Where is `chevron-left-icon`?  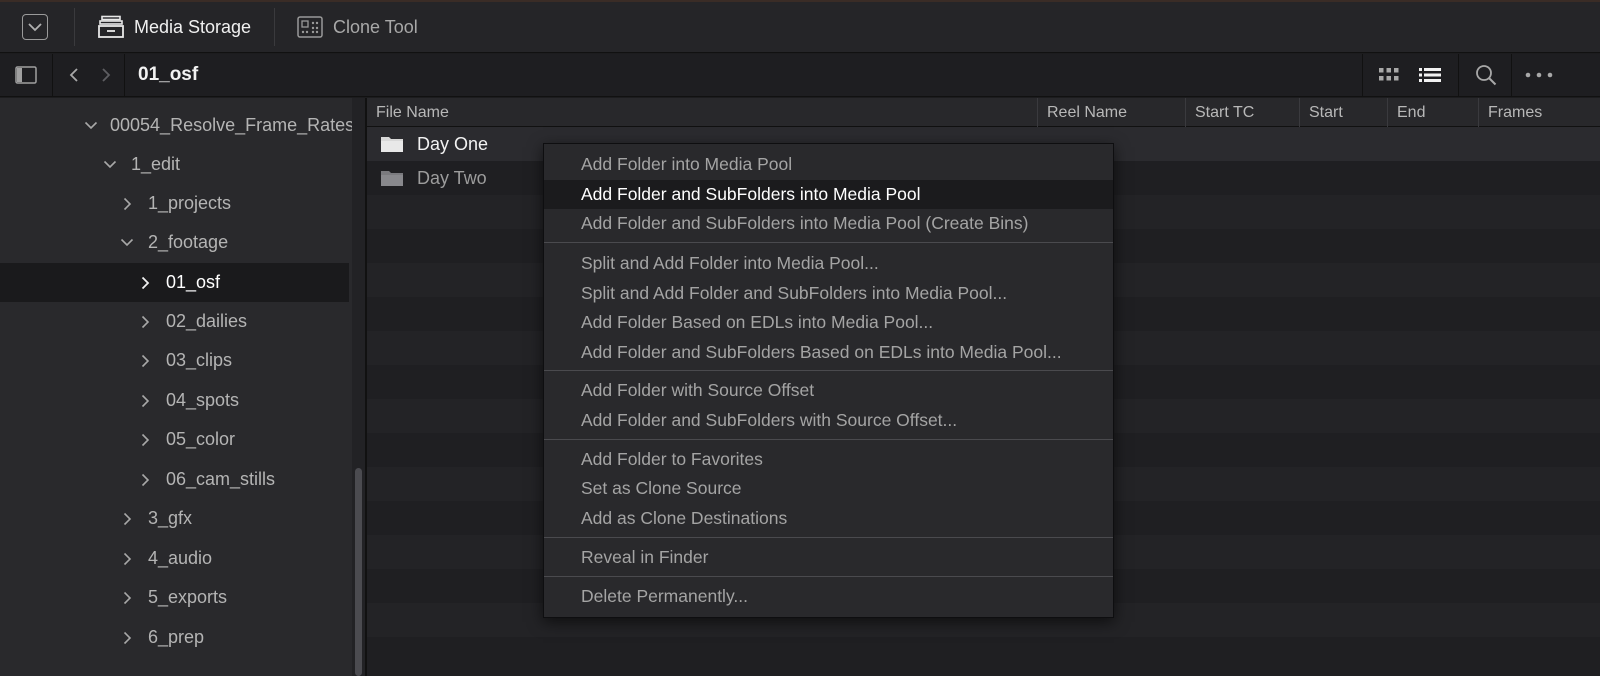 chevron-left-icon is located at coordinates (73, 75).